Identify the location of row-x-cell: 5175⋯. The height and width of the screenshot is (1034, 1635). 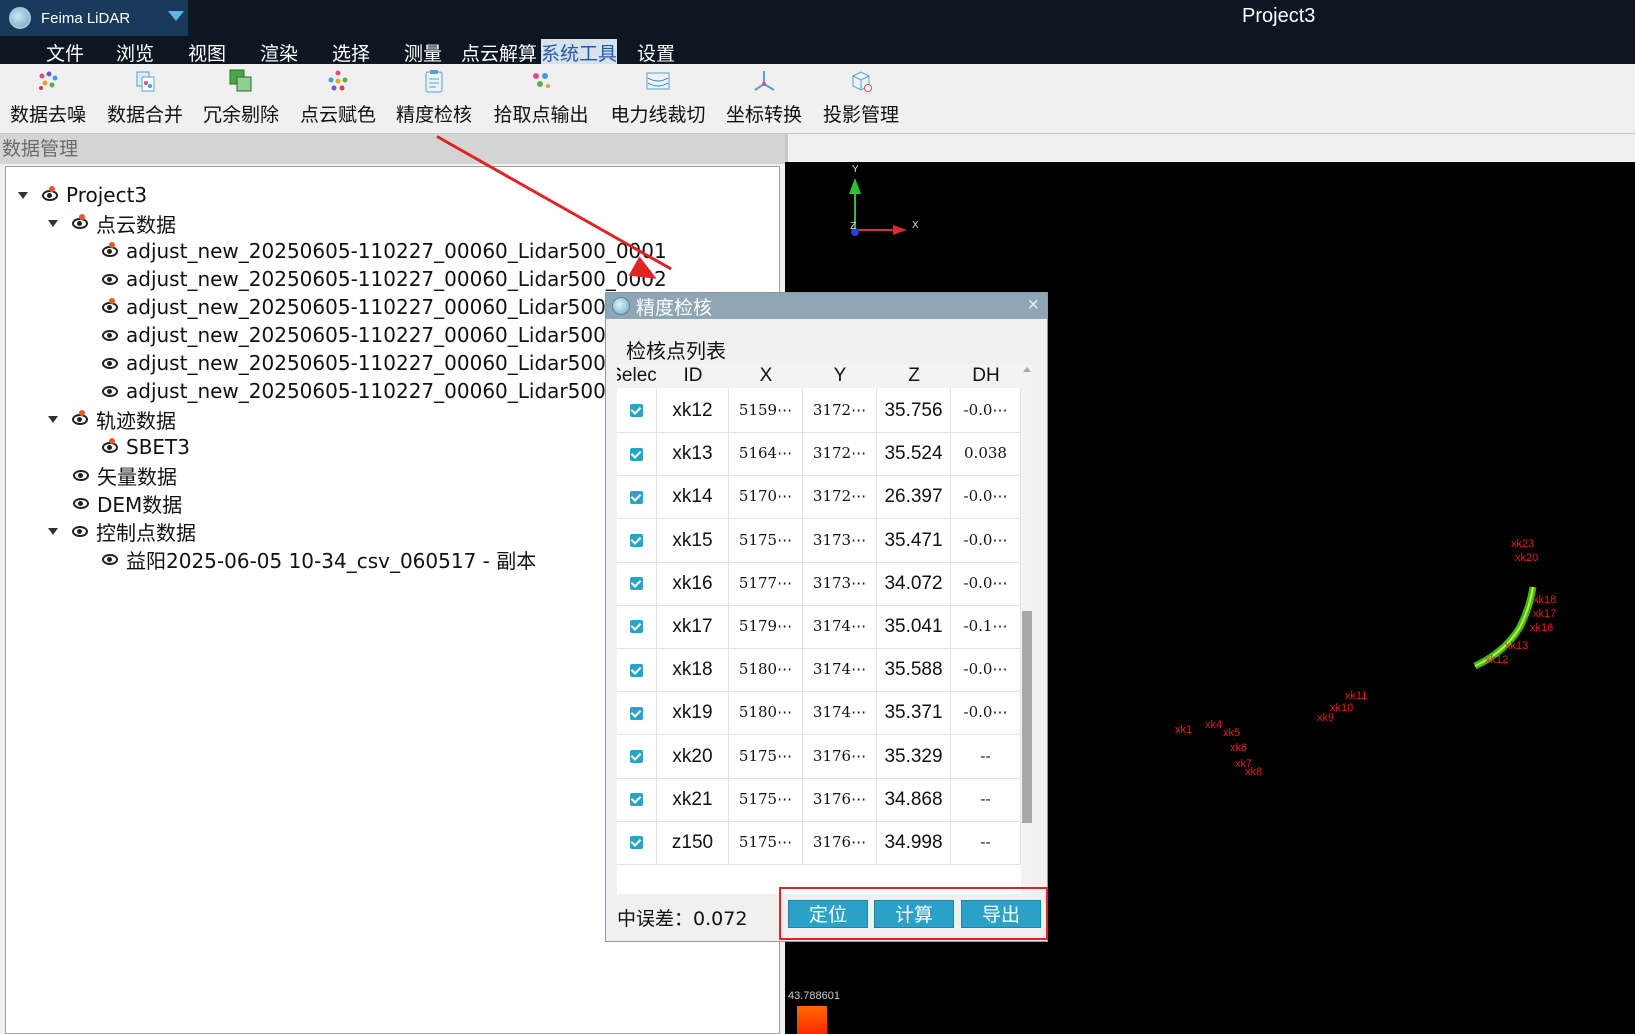
(766, 799).